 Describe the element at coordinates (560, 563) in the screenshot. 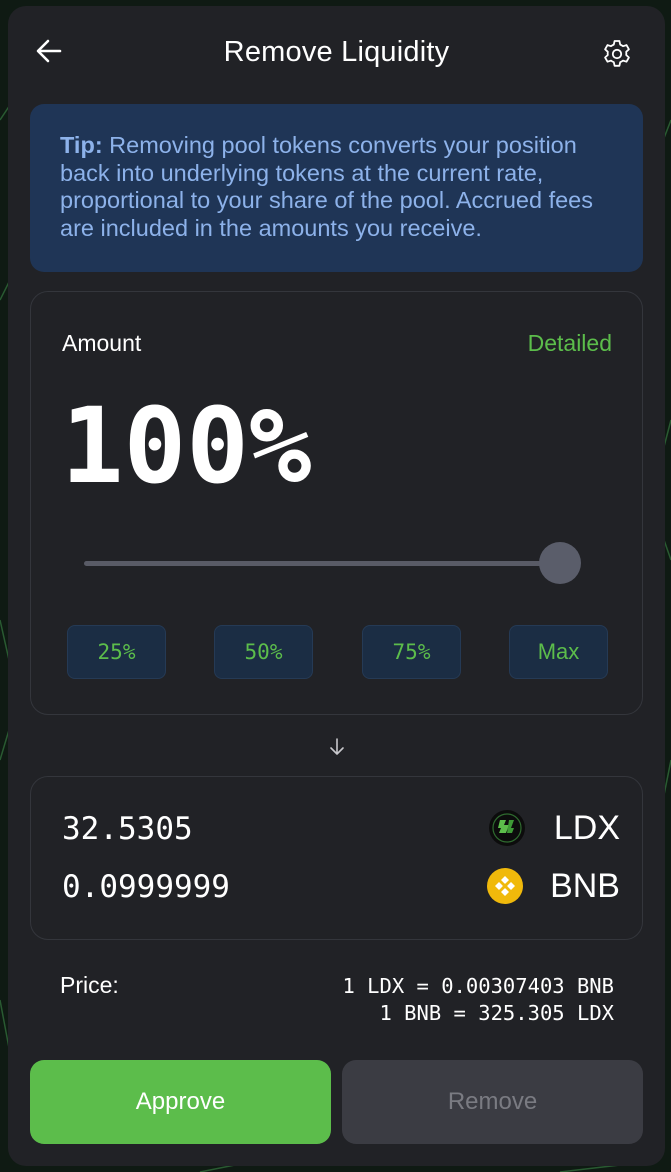

I see `amount-slider-thumb` at that location.